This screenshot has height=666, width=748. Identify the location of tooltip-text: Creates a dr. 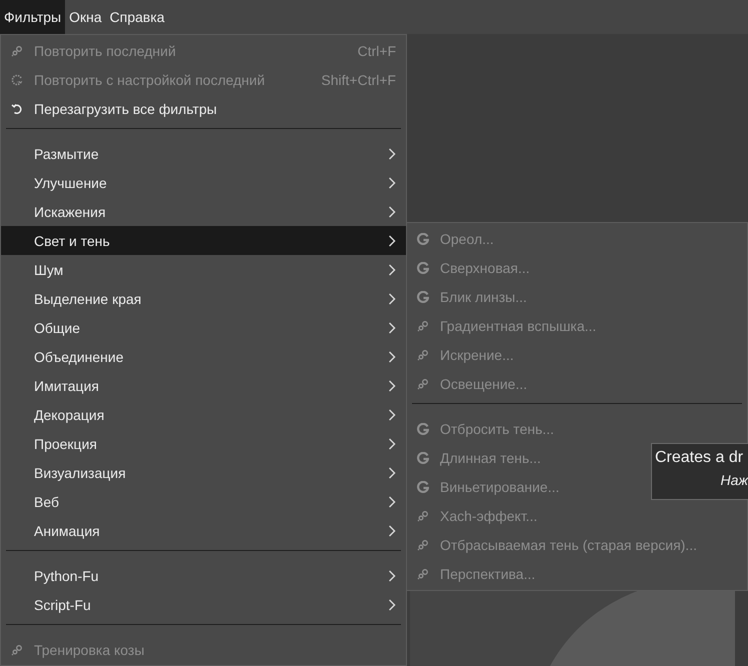
(699, 457).